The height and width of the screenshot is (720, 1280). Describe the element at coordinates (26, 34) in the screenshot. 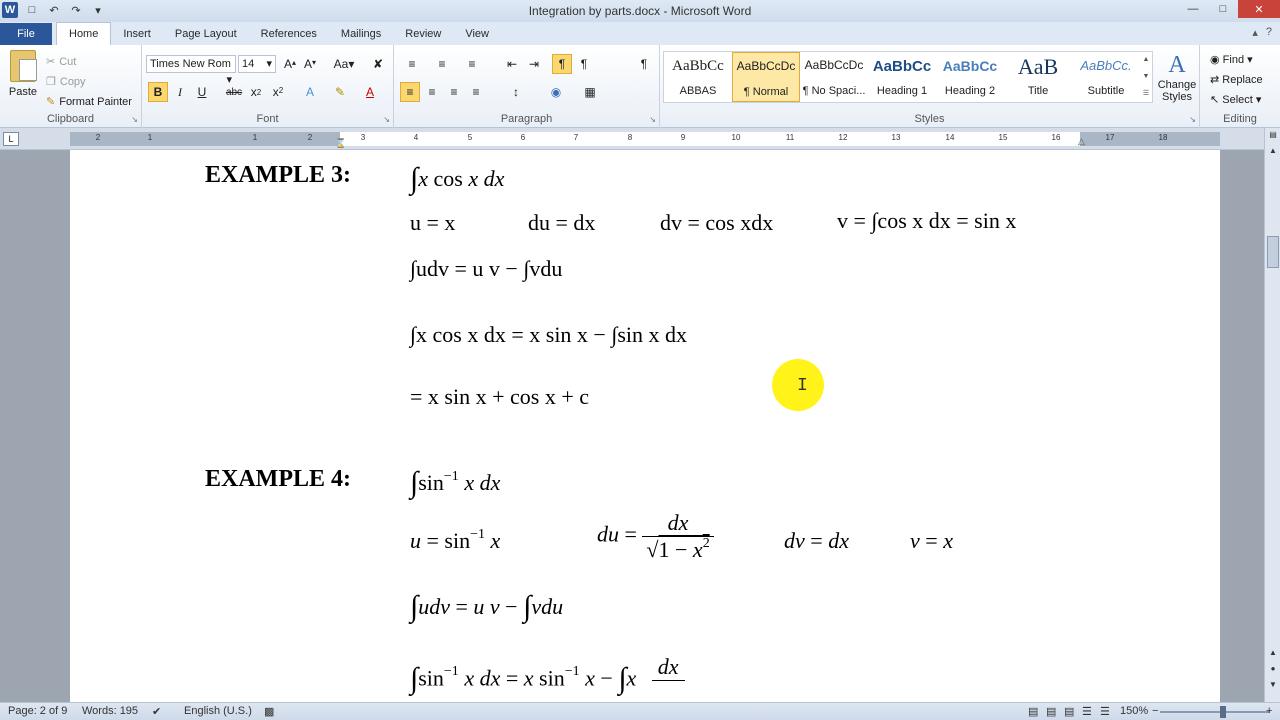

I see `tab-file: File` at that location.